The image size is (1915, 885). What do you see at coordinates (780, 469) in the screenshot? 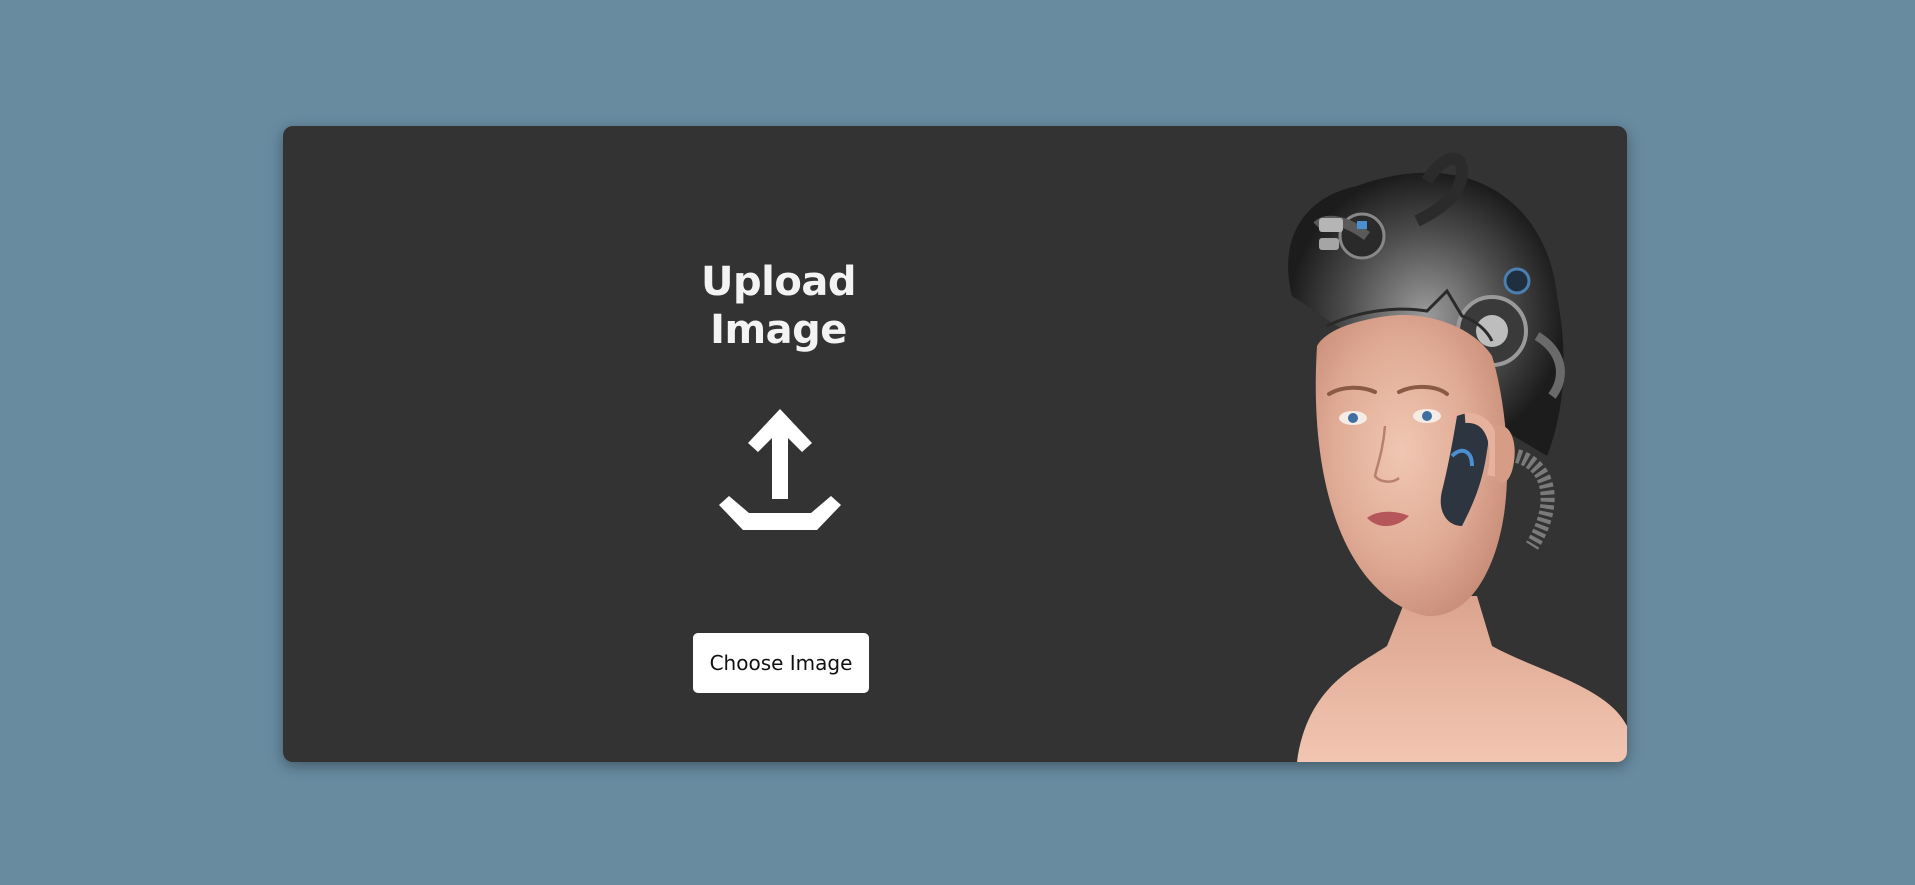
I see `upload-icon` at bounding box center [780, 469].